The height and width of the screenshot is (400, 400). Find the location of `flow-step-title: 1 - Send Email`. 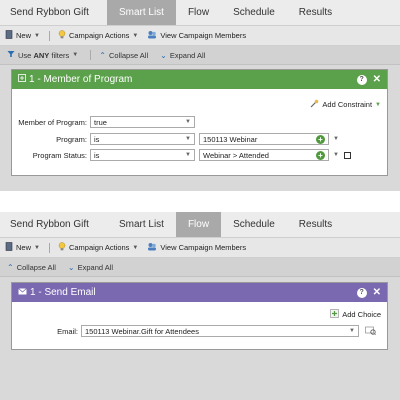

flow-step-title: 1 - Send Email is located at coordinates (63, 292).